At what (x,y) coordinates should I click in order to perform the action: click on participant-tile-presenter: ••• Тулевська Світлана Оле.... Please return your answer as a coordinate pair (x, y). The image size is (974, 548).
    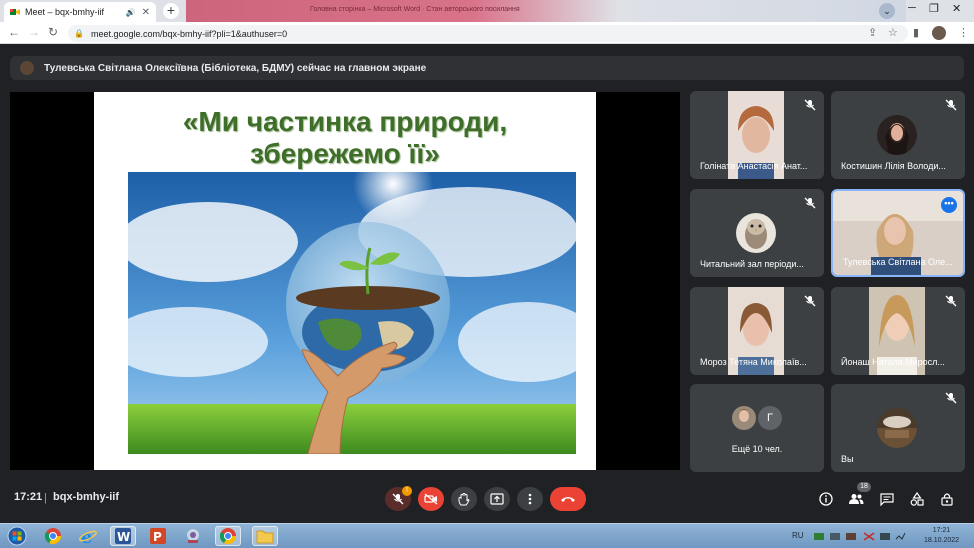
    Looking at the image, I should click on (898, 233).